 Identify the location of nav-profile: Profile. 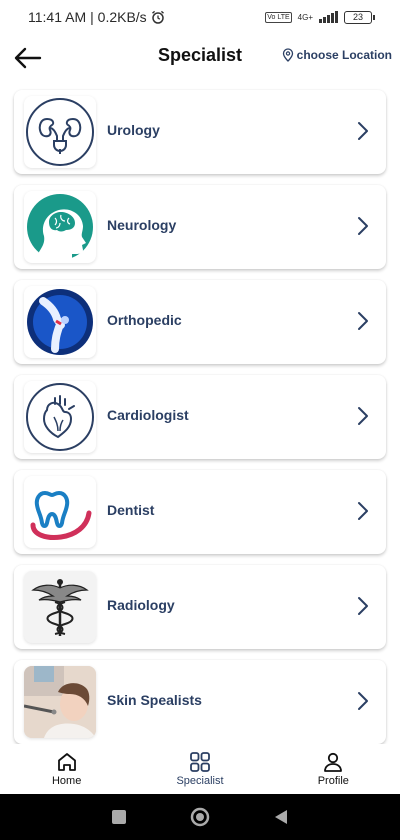
(333, 769).